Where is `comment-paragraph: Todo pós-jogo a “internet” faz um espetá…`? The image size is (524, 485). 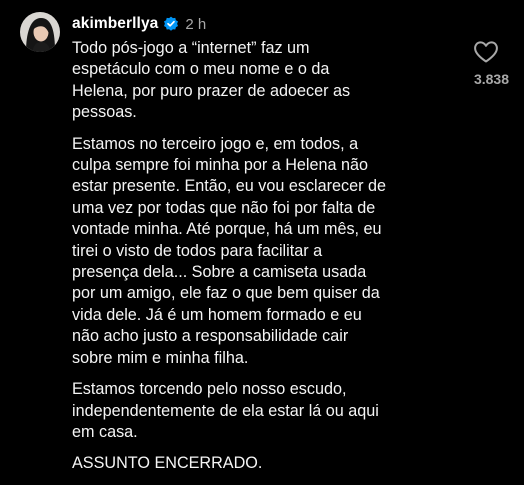 comment-paragraph: Todo pós-jogo a “internet” faz um espetá… is located at coordinates (211, 80).